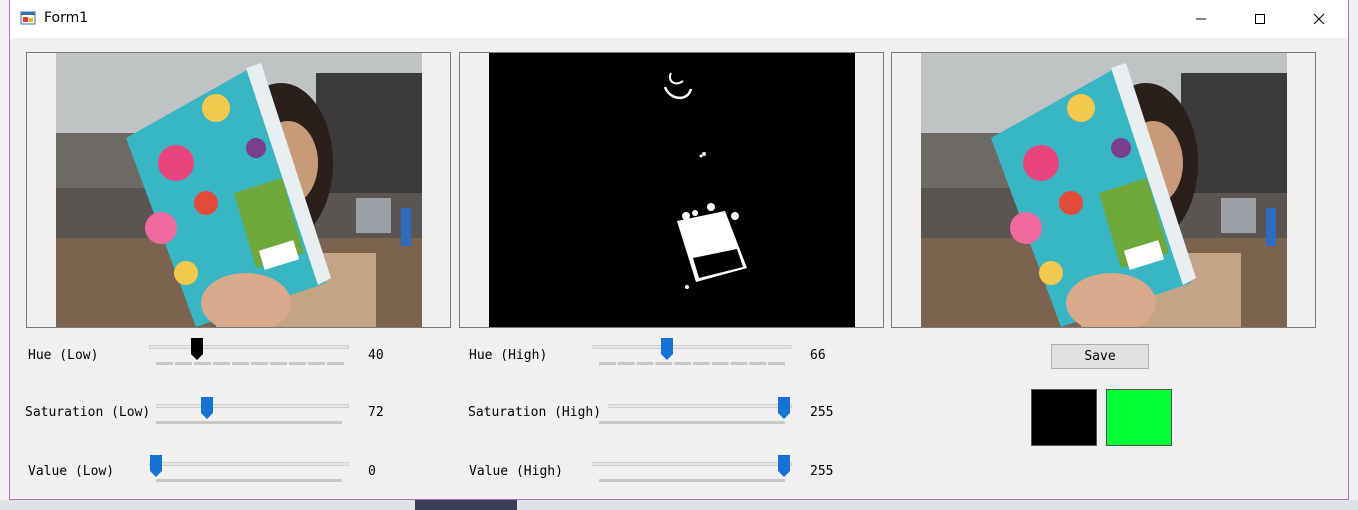 This screenshot has height=510, width=1358. What do you see at coordinates (679, 19) in the screenshot?
I see `title-bar: Form1` at bounding box center [679, 19].